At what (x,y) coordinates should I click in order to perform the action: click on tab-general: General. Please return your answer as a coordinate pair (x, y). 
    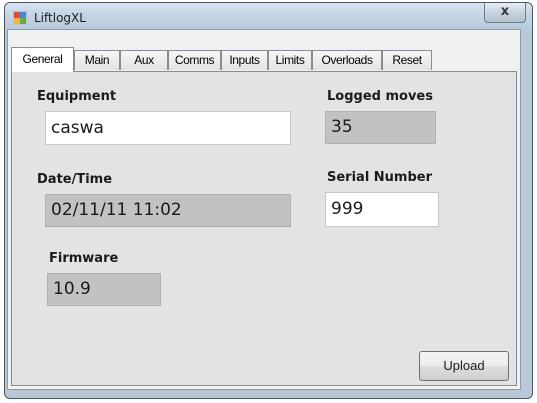
    Looking at the image, I should click on (42, 59).